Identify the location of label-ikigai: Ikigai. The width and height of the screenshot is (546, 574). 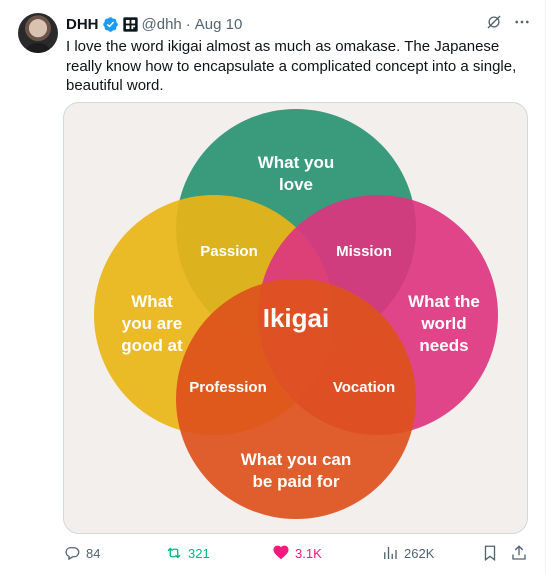
(296, 318).